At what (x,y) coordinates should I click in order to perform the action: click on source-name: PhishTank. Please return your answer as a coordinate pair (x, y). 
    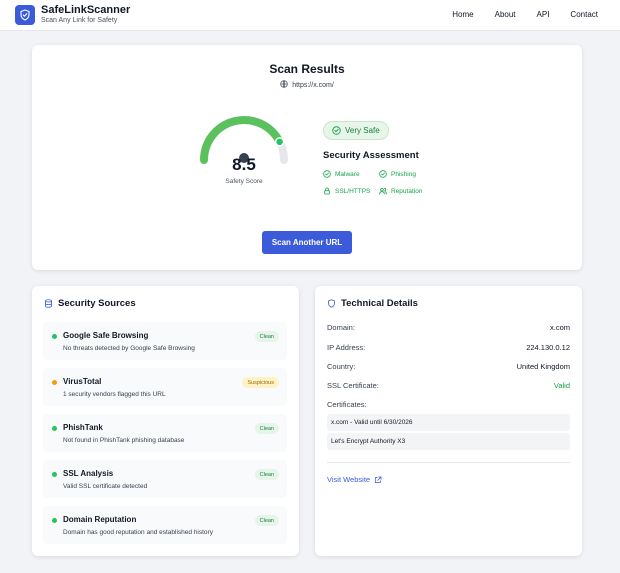
    Looking at the image, I should click on (83, 427).